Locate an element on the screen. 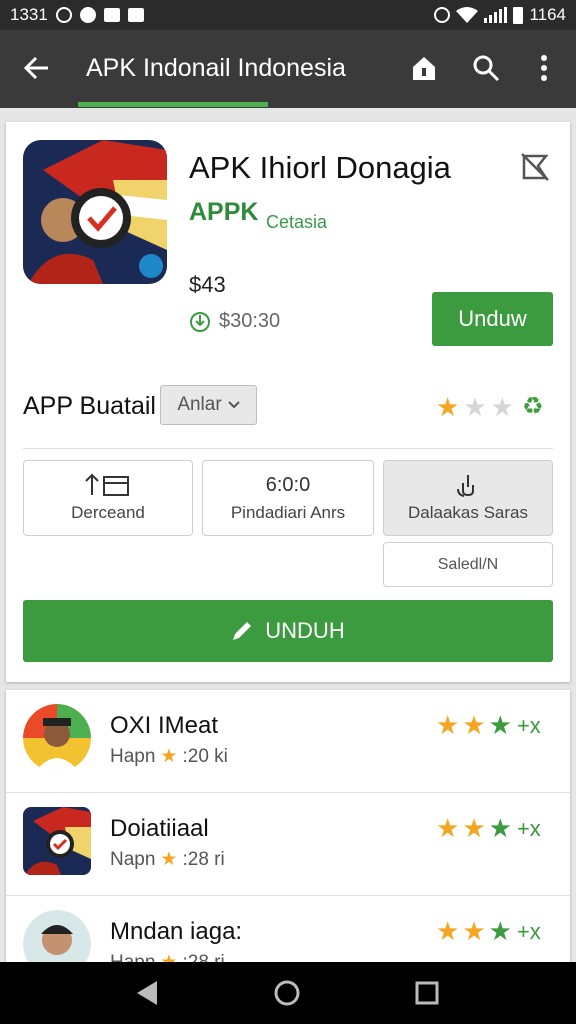 Image resolution: width=576 pixels, height=1024 pixels. back-button is located at coordinates (36, 68).